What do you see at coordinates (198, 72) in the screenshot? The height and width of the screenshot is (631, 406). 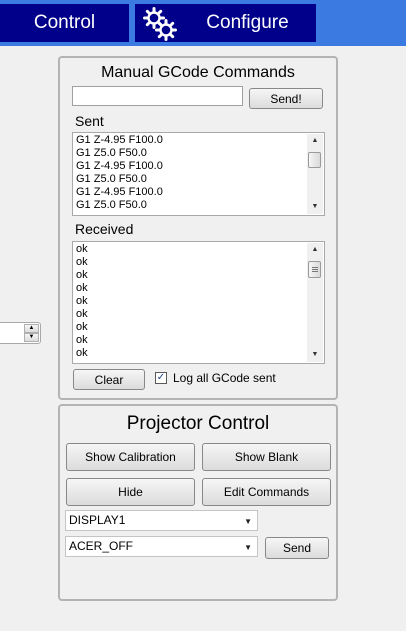 I see `gcode-panel-title: Manual GCode Commands` at bounding box center [198, 72].